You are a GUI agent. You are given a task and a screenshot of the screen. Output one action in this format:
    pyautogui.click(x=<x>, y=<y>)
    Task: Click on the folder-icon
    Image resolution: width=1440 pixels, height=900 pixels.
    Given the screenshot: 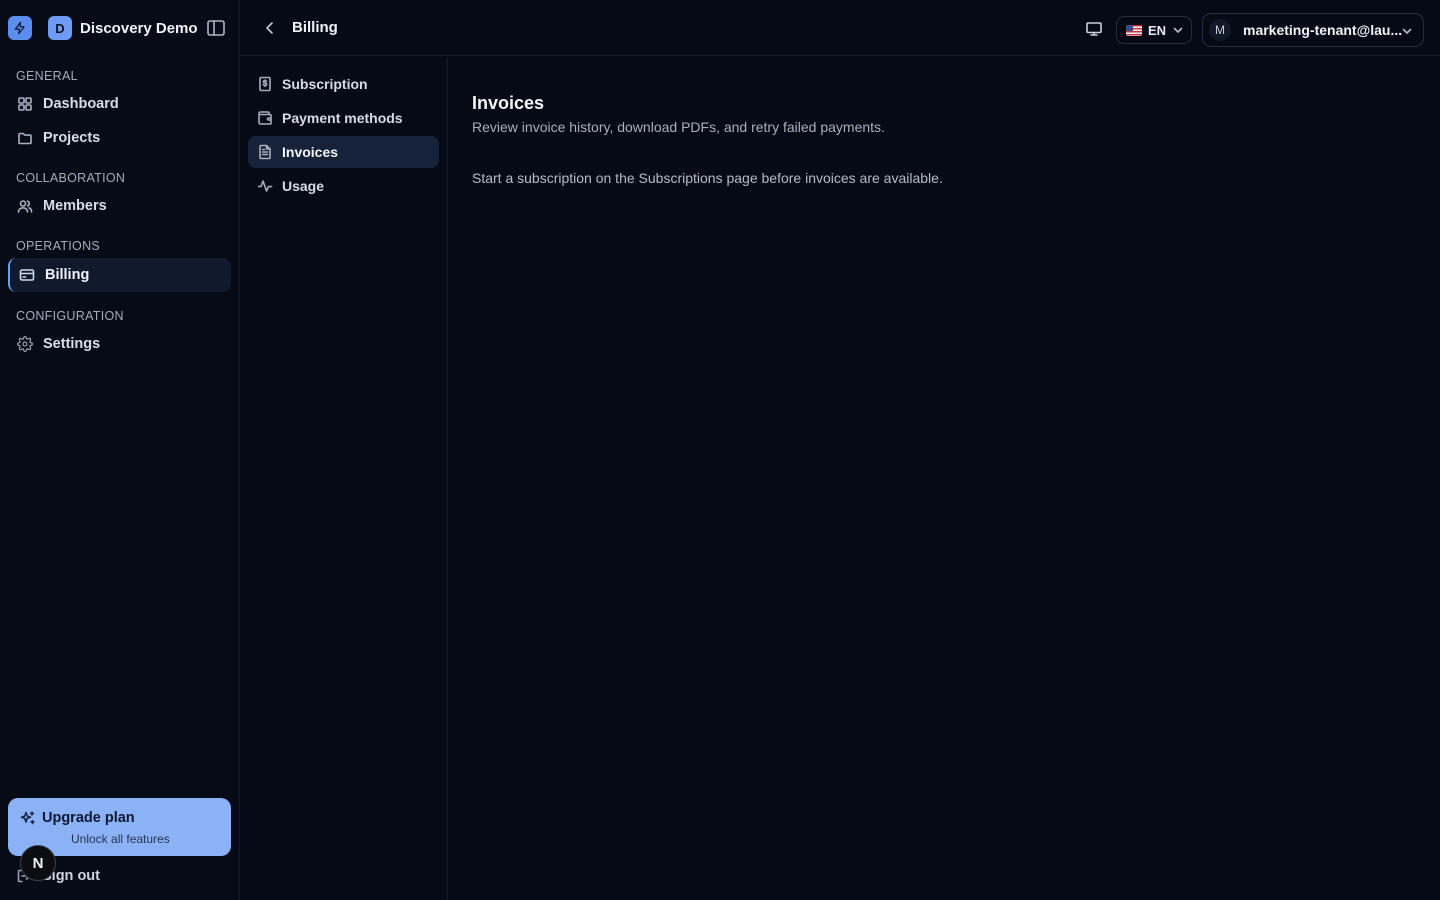 What is the action you would take?
    pyautogui.click(x=25, y=138)
    